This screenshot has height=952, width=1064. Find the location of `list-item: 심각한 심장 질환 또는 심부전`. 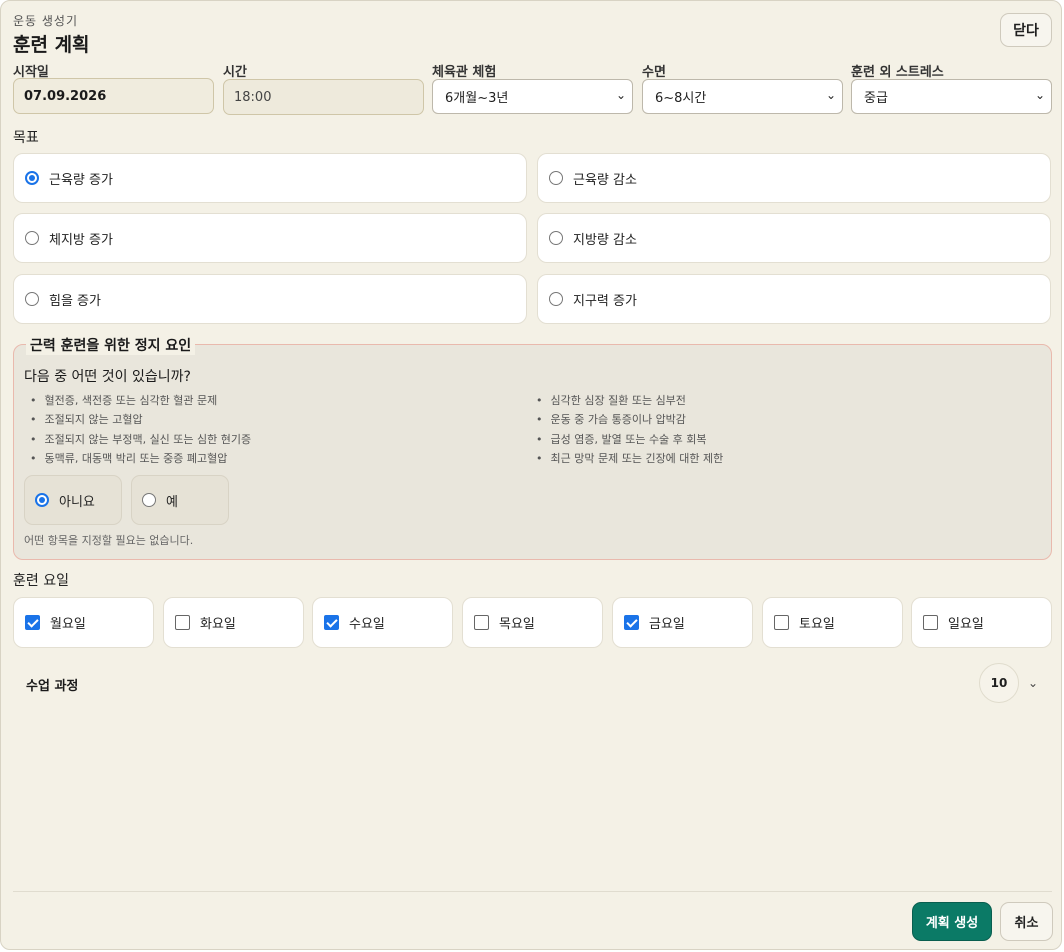

list-item: 심각한 심장 질환 또는 심부전 is located at coordinates (629, 400).